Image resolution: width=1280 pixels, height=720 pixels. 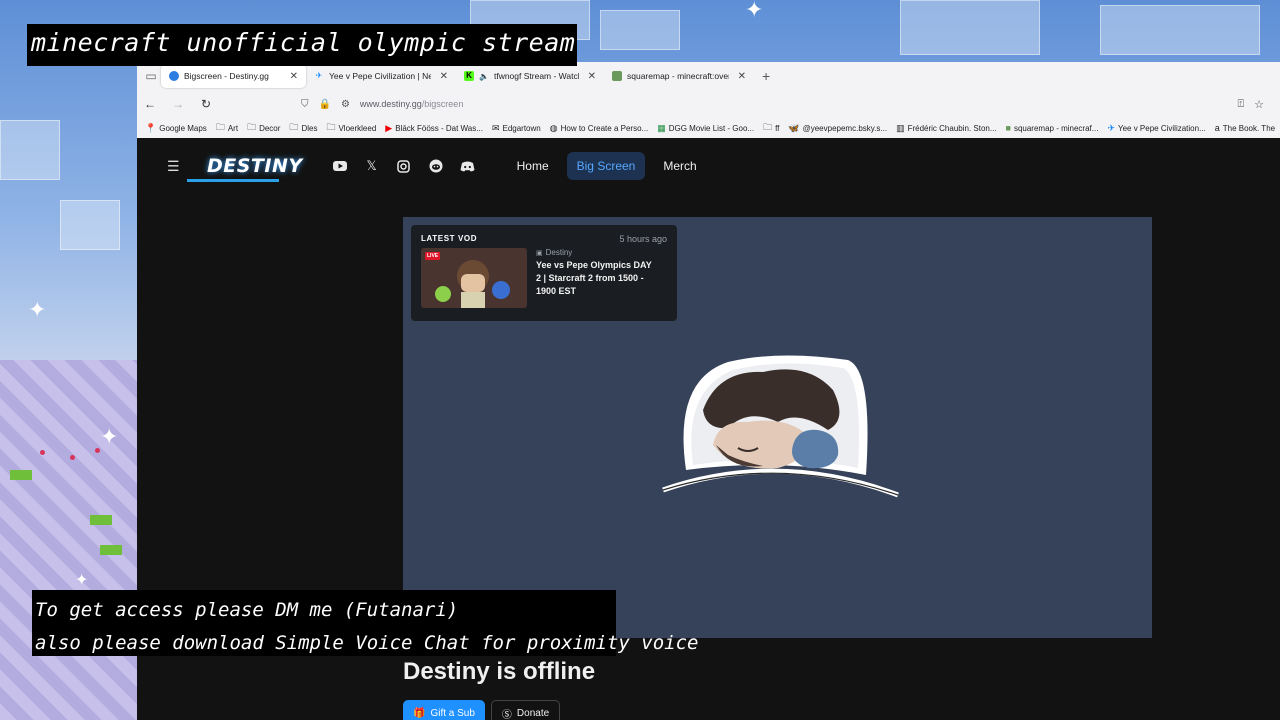 What do you see at coordinates (206, 104) in the screenshot?
I see `reload-icon: ↻` at bounding box center [206, 104].